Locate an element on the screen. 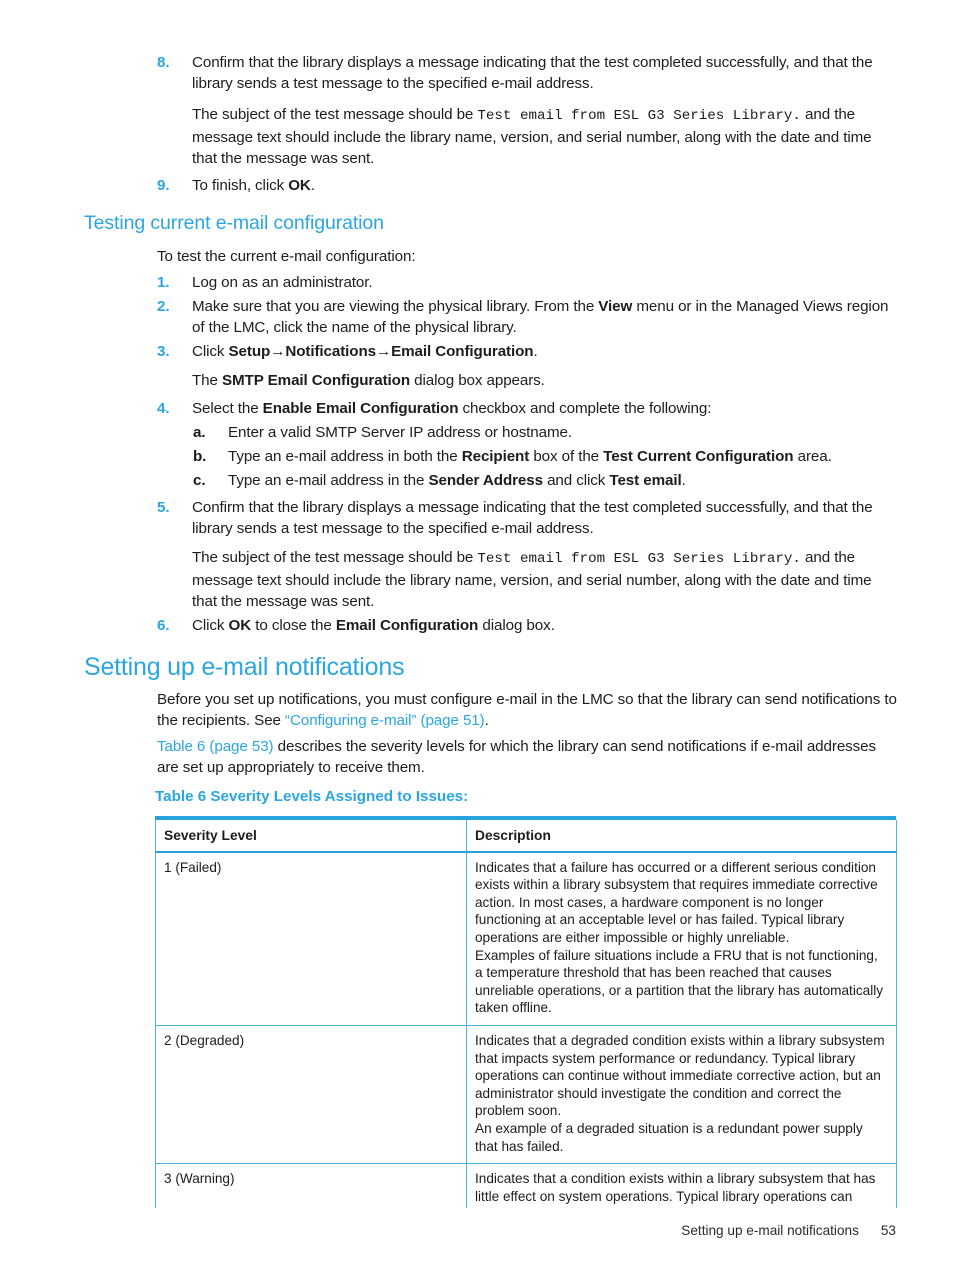 Image resolution: width=954 pixels, height=1271 pixels. footer-section-title: Setting up e-mail notifications is located at coordinates (770, 1230).